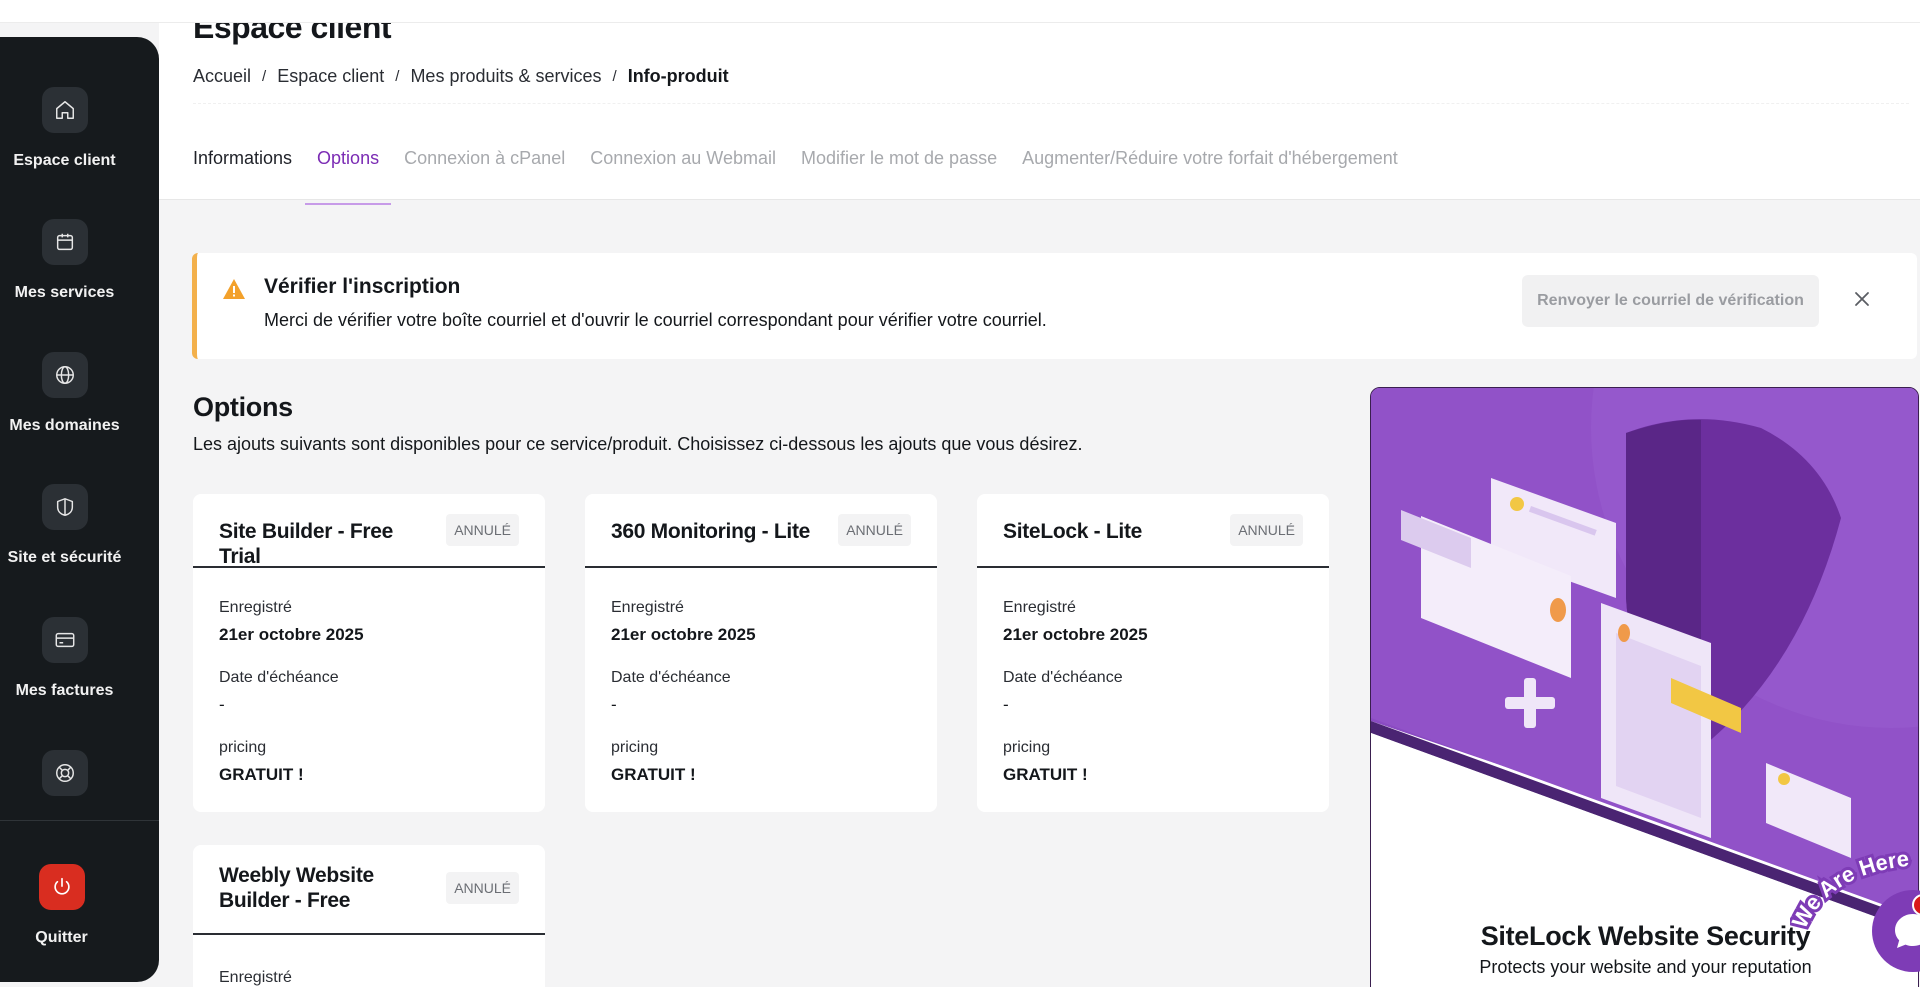  I want to click on options-title: Options, so click(243, 407).